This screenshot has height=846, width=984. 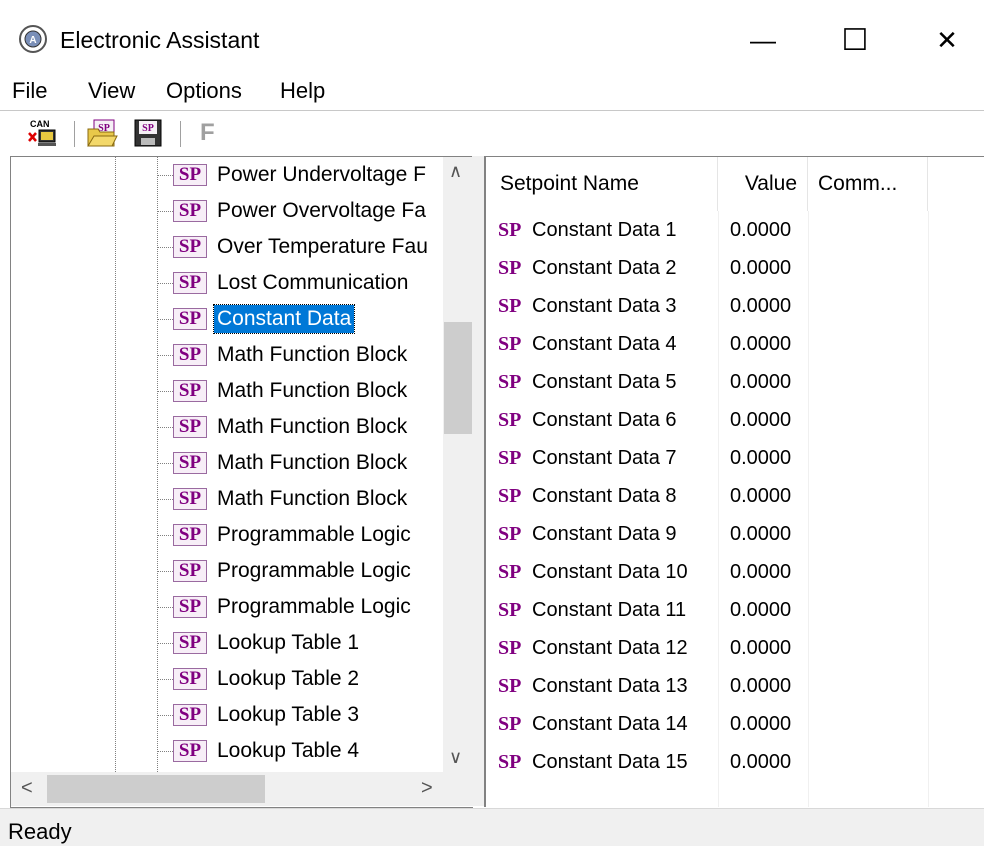 What do you see at coordinates (40, 831) in the screenshot?
I see `status-text: Ready` at bounding box center [40, 831].